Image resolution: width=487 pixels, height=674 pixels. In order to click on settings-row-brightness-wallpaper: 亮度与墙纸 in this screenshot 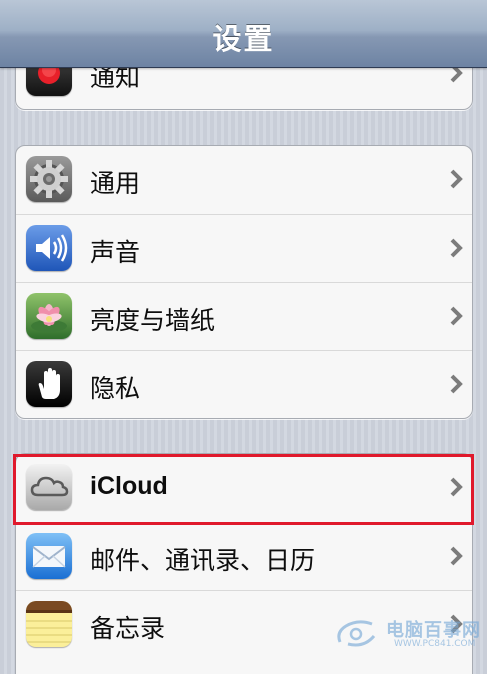, I will do `click(244, 316)`.